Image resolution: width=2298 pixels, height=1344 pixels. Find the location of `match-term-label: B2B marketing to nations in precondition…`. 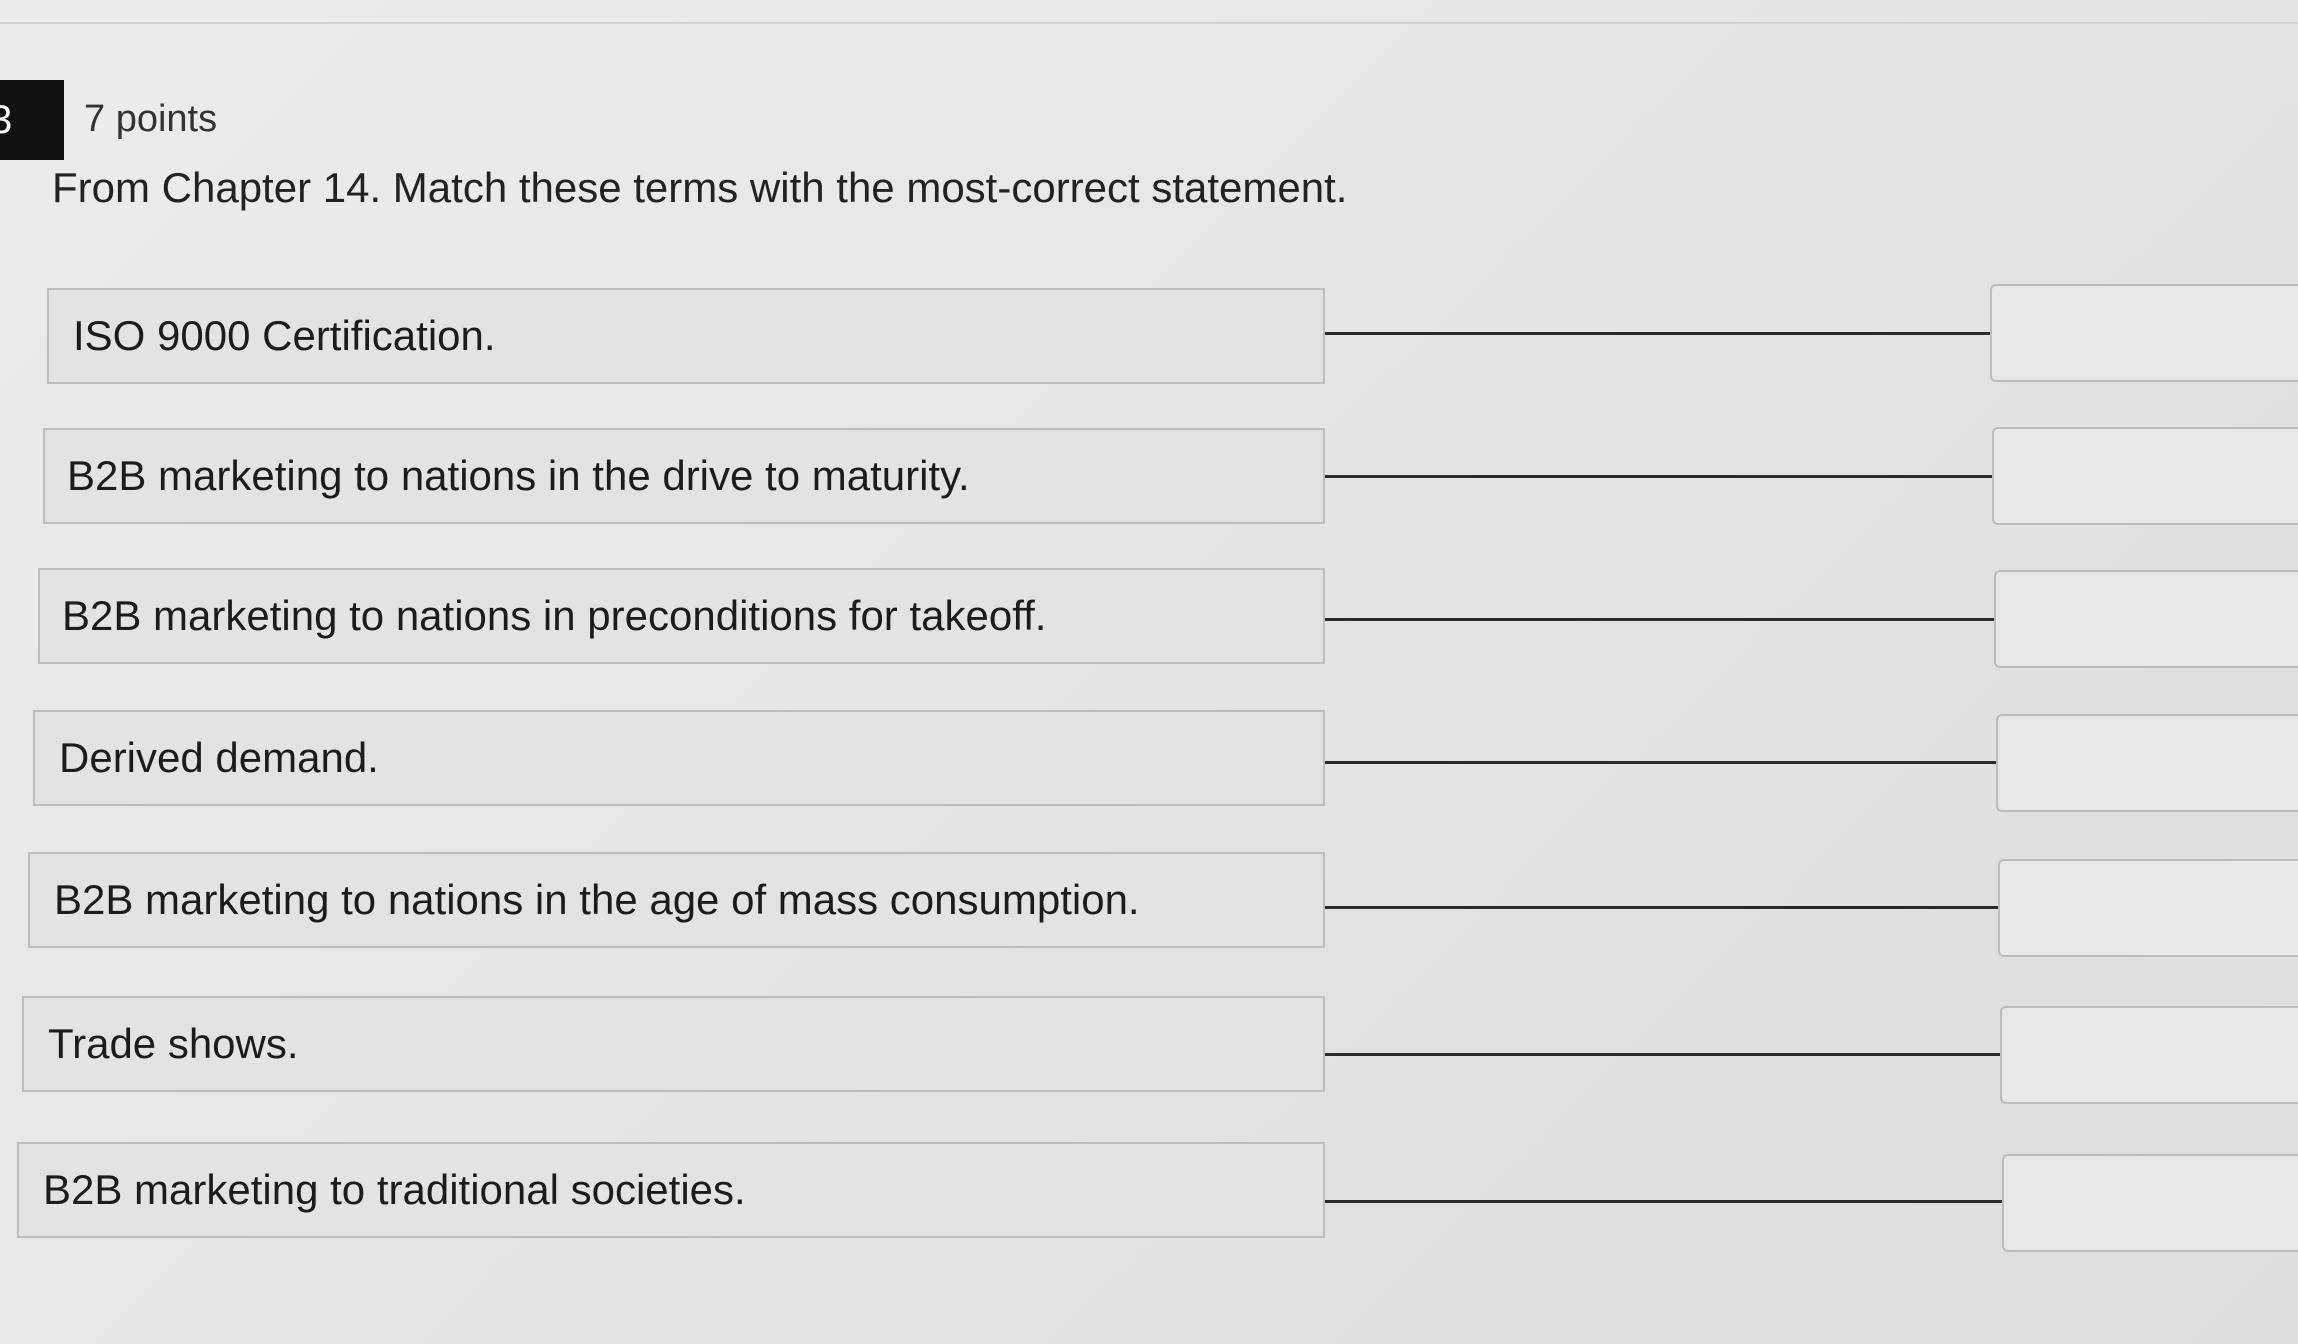

match-term-label: B2B marketing to nations in precondition… is located at coordinates (554, 615).